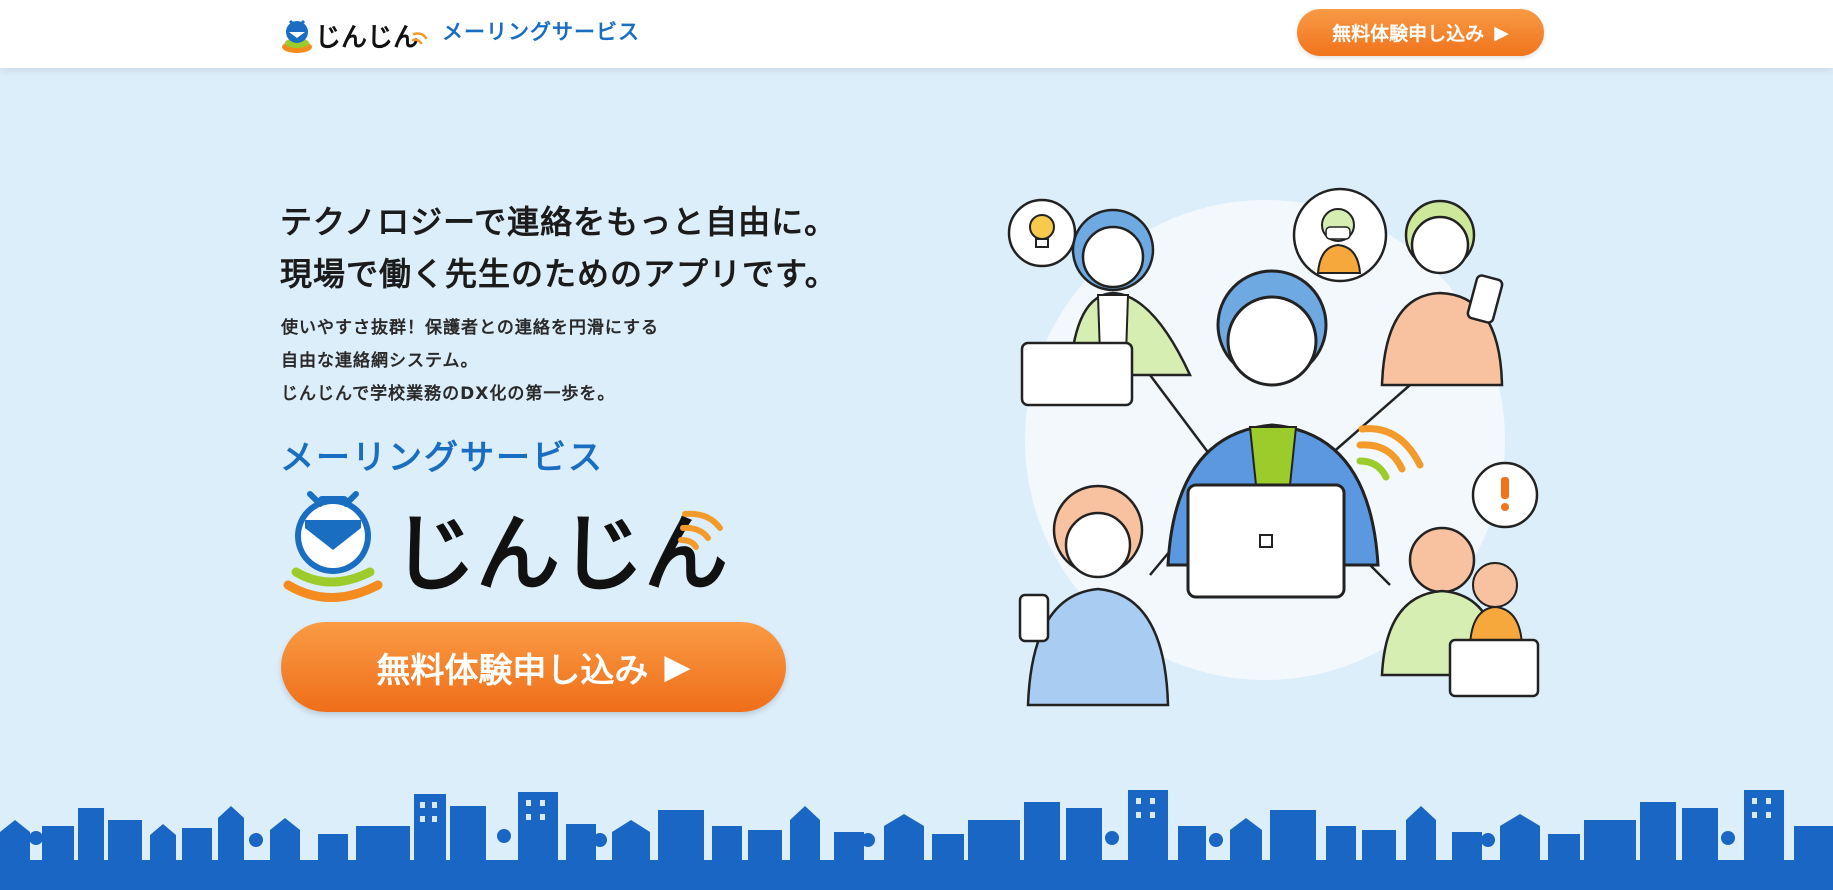 The width and height of the screenshot is (1833, 890). I want to click on sick-child-bubble, so click(1340, 235).